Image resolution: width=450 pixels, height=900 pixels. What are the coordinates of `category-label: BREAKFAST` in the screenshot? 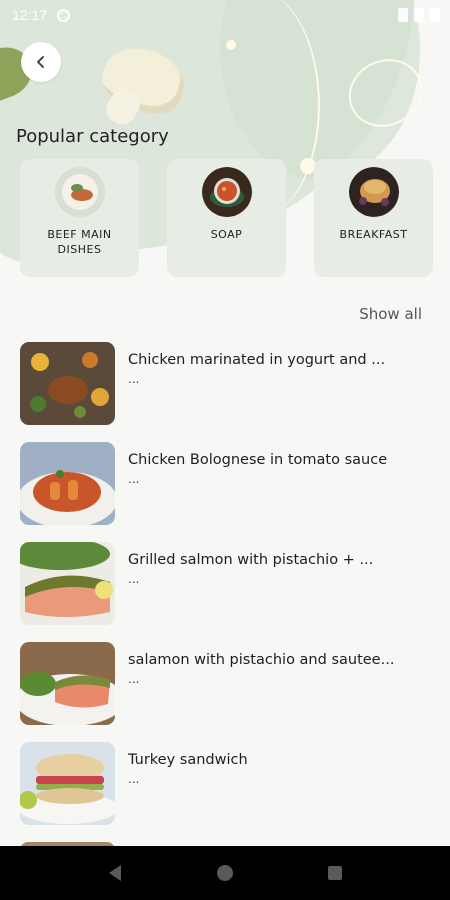 It's located at (373, 234).